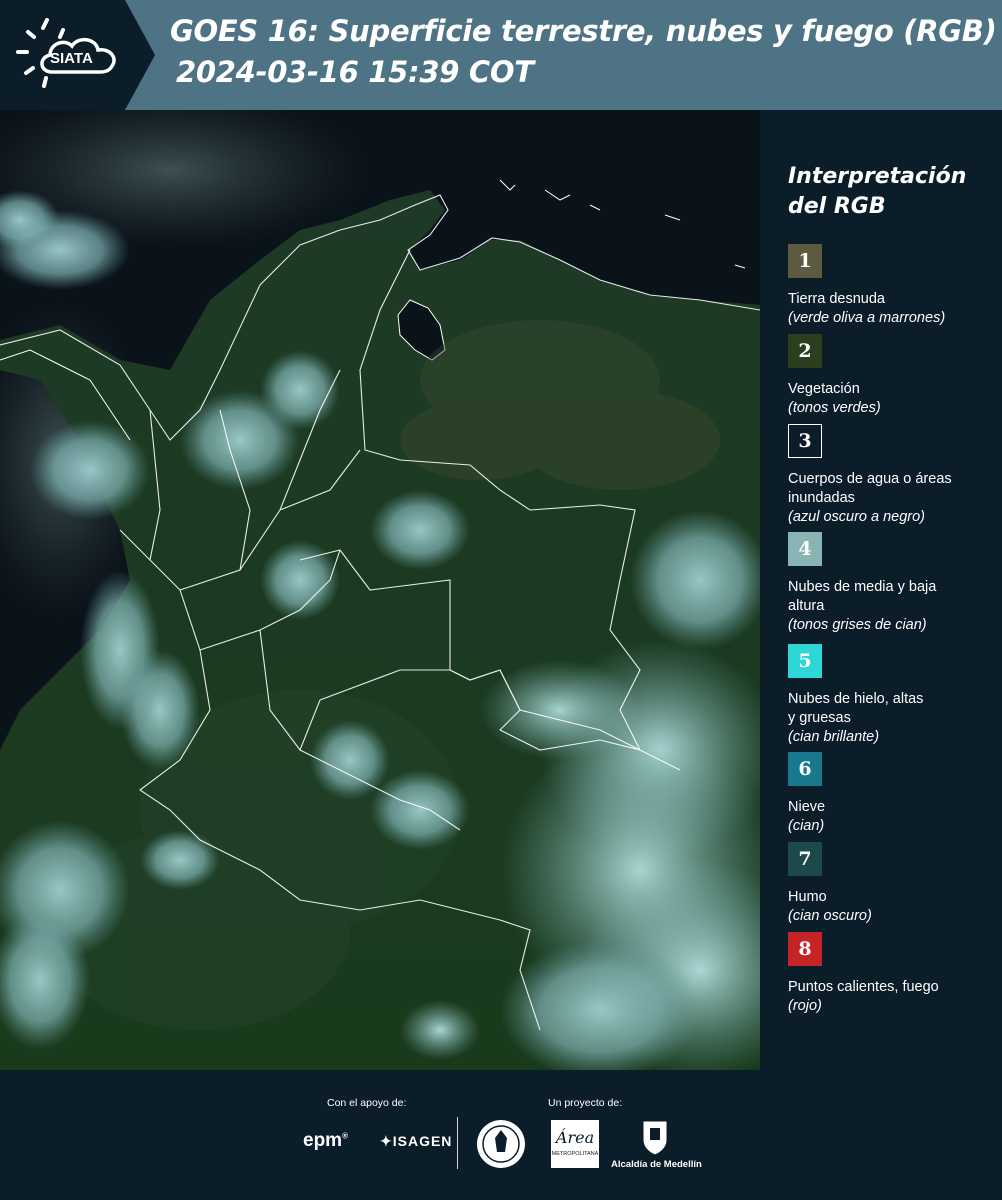 This screenshot has width=1002, height=1200. I want to click on legend-title-line2: del RGB, so click(837, 206).